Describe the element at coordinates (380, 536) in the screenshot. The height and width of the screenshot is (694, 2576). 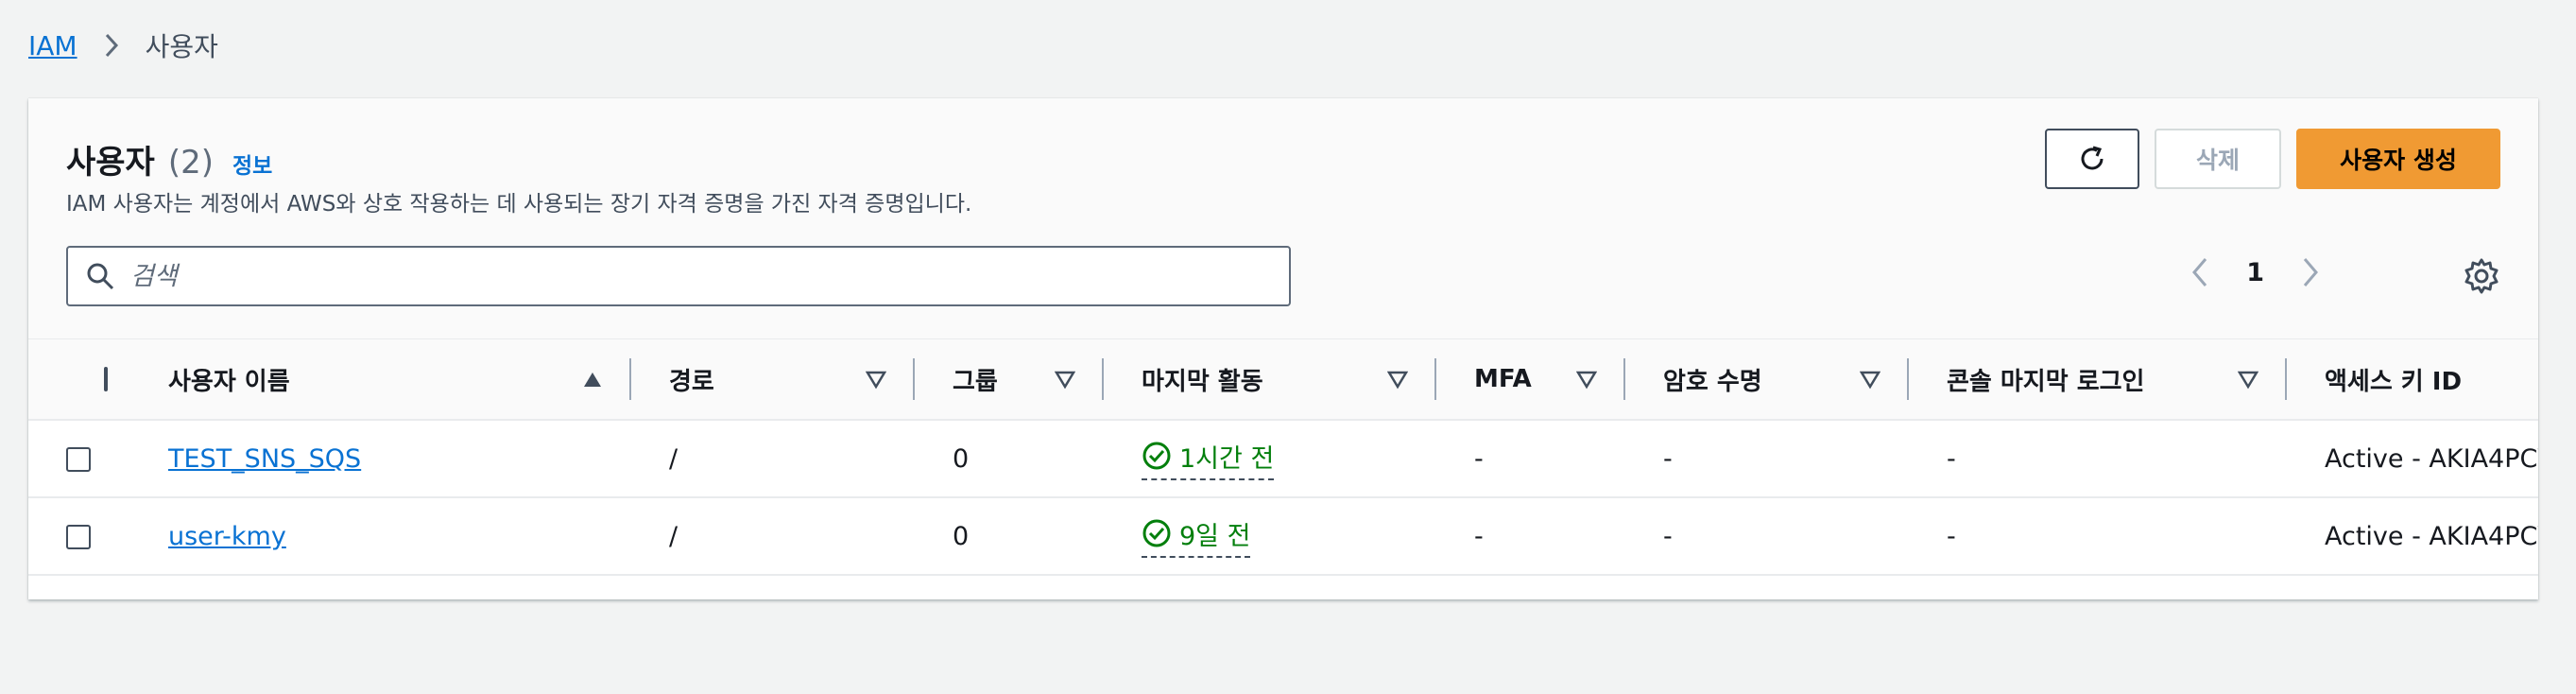
I see `username-cell: user-kmy` at that location.